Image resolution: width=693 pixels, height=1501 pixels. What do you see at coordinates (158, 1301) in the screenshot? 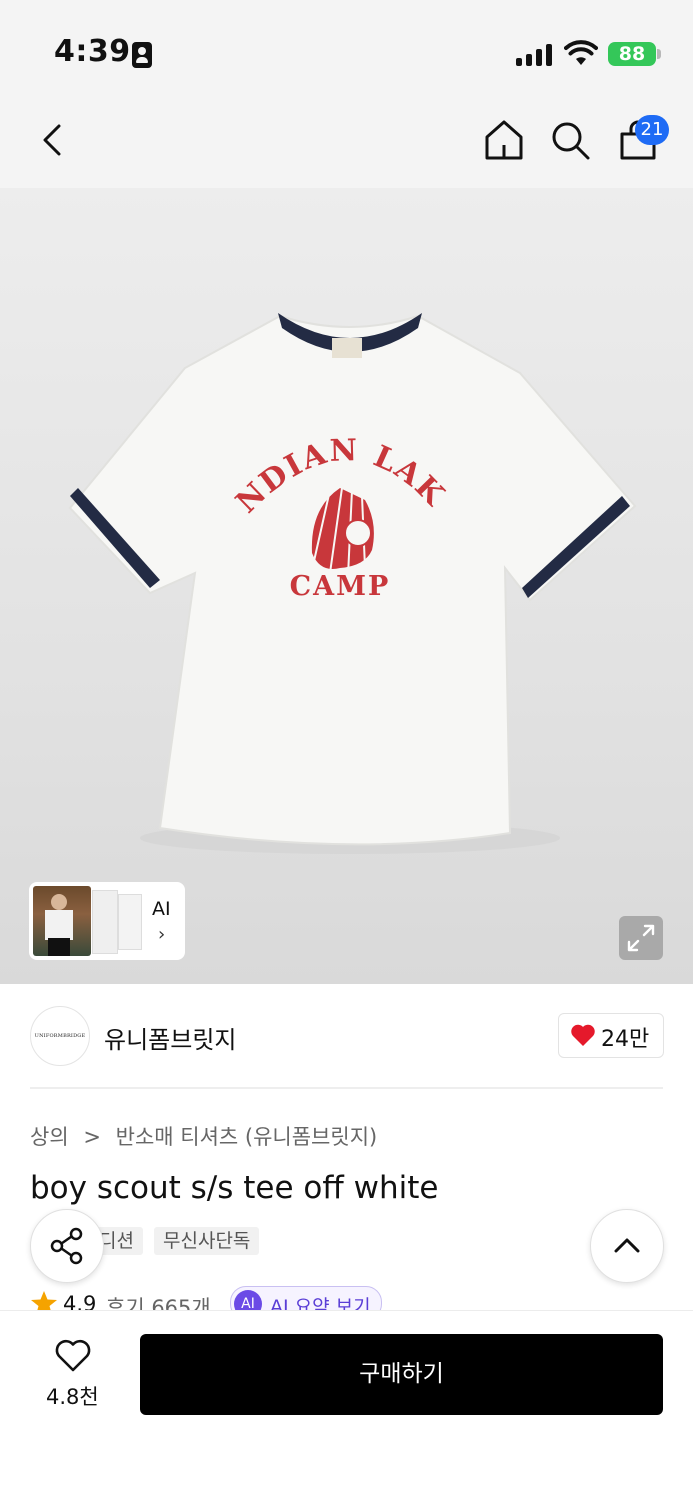
I see `review-count: 후기 665개` at bounding box center [158, 1301].